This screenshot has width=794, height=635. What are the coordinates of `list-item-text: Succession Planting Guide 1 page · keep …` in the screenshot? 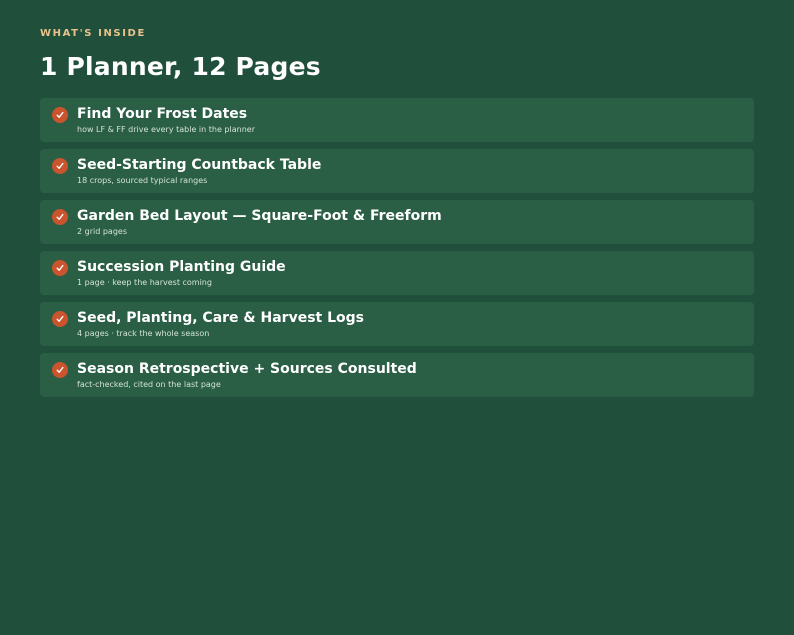 It's located at (181, 273).